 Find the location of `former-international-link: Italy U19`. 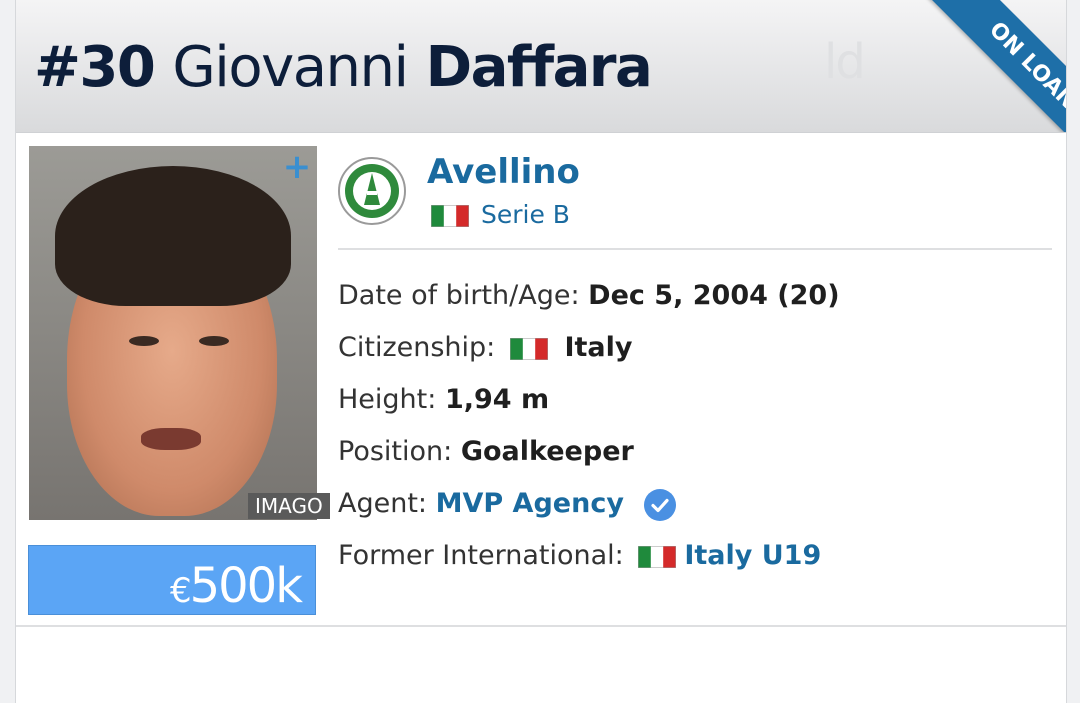

former-international-link: Italy U19 is located at coordinates (752, 555).